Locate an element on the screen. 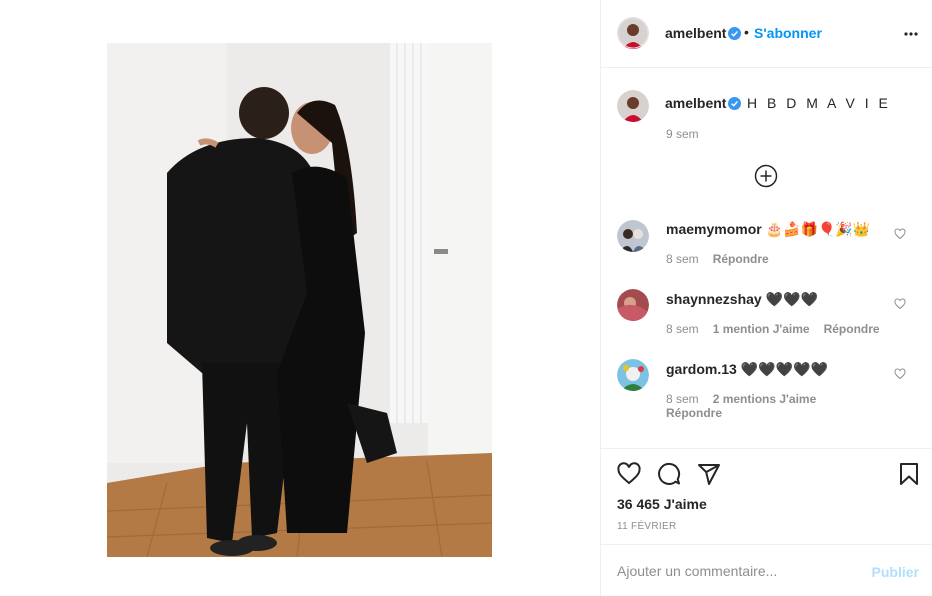  publish-button: Publier is located at coordinates (895, 572).